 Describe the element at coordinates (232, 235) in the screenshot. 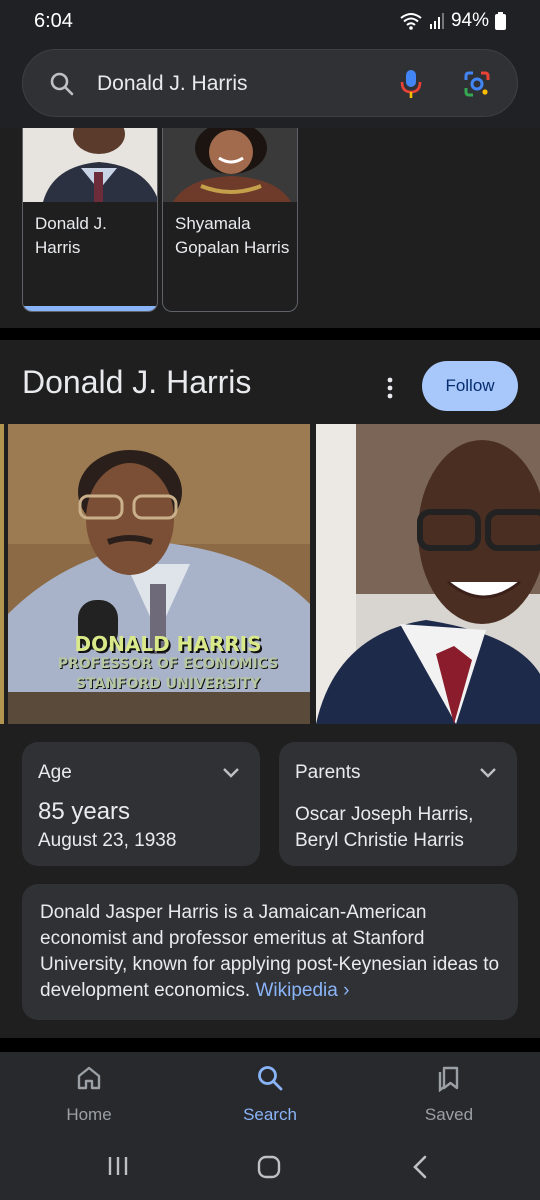

I see `person-name: Shyamala Gopalan Harris` at that location.